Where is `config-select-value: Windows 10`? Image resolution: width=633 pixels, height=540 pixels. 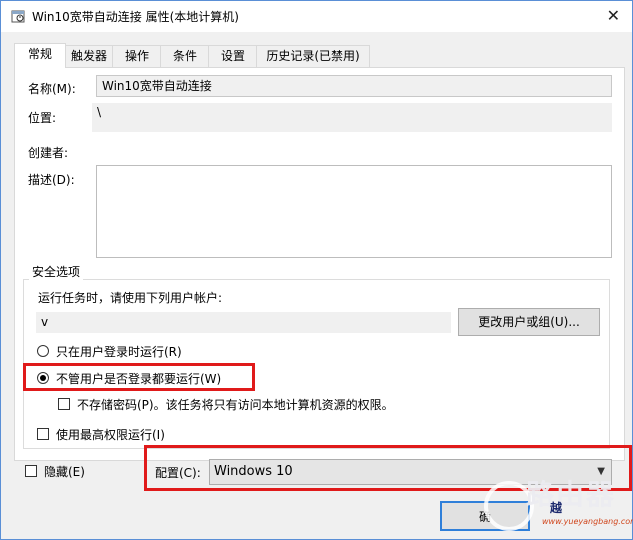
config-select-value: Windows 10 is located at coordinates (253, 471).